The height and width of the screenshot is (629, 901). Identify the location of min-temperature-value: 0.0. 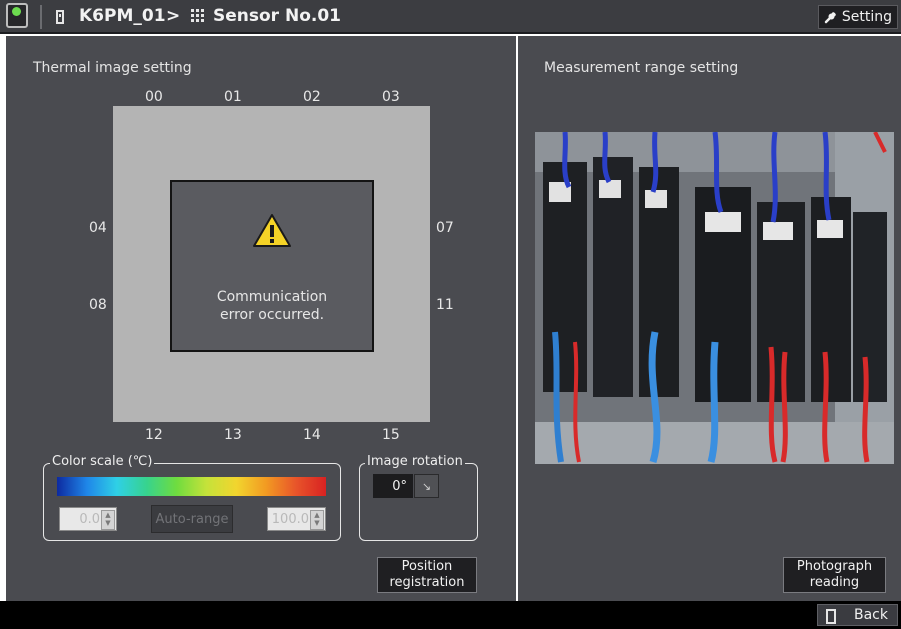
(89, 519).